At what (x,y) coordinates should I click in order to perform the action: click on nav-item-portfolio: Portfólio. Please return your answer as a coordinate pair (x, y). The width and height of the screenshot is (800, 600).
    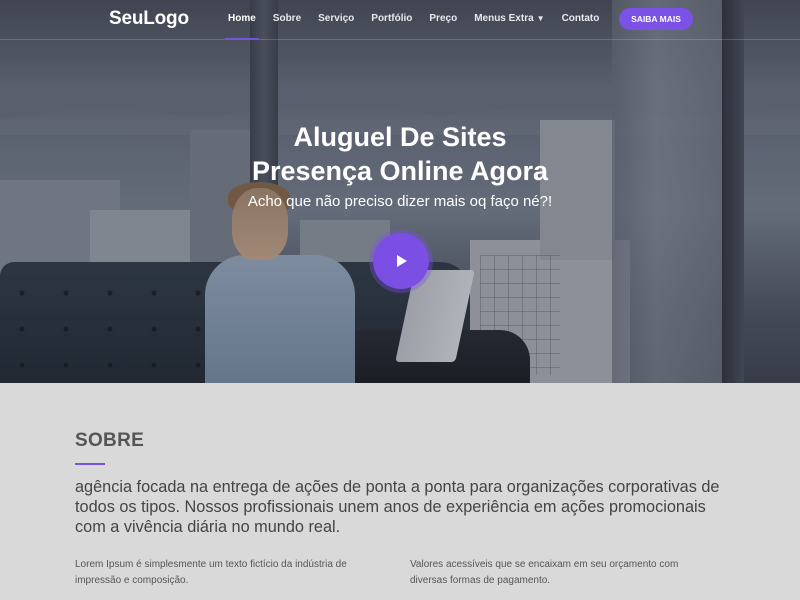
    Looking at the image, I should click on (391, 20).